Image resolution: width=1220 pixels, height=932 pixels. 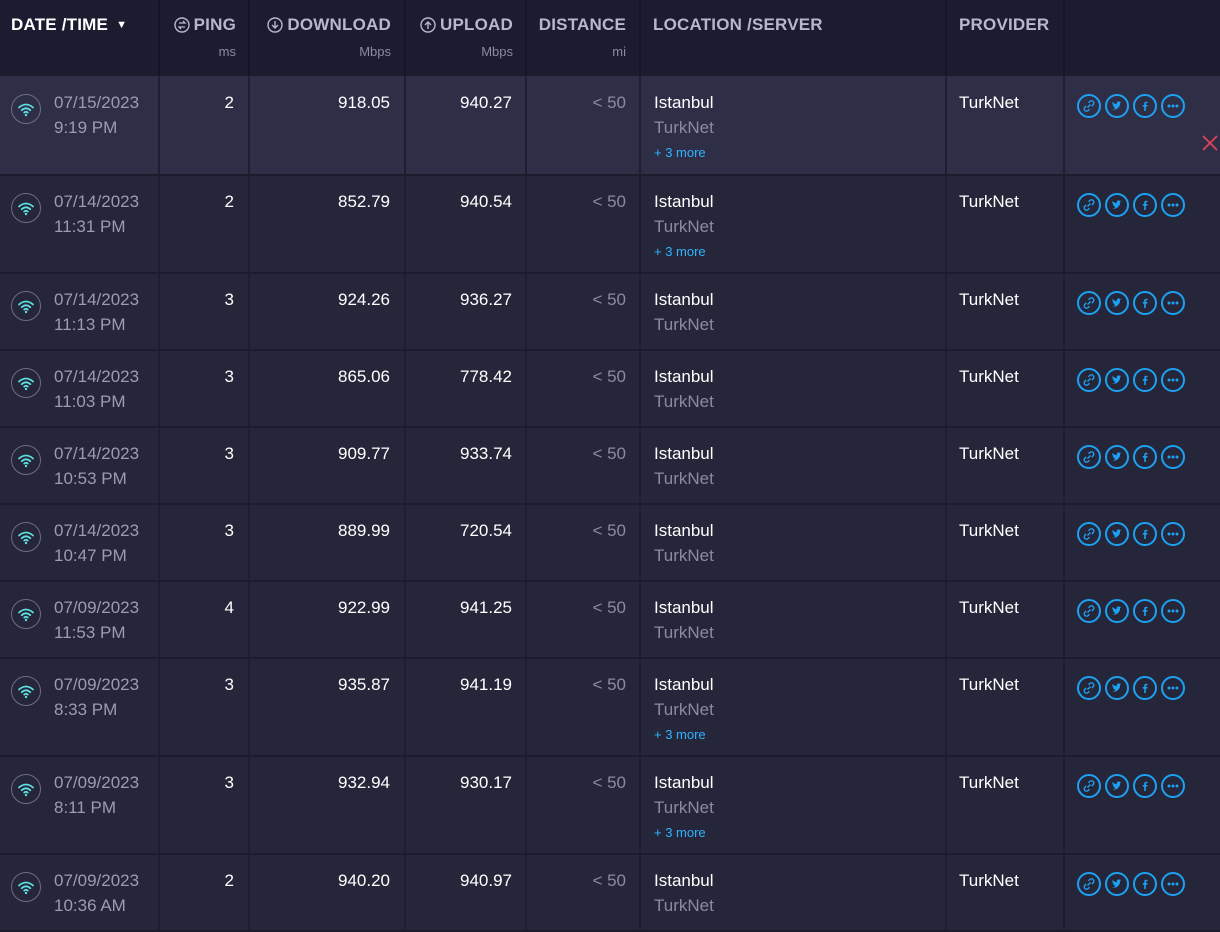 What do you see at coordinates (97, 201) in the screenshot?
I see `result-date: 07/14/2023` at bounding box center [97, 201].